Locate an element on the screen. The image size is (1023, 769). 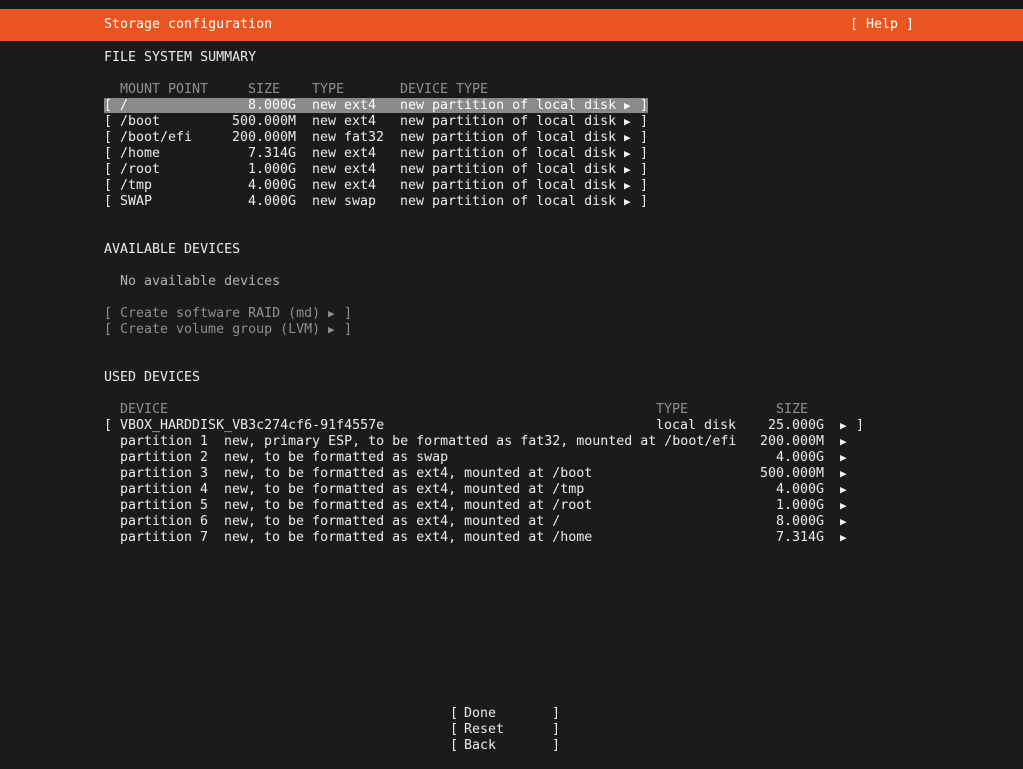
title-bar: Storage configuration [ Help ] is located at coordinates (511, 25).